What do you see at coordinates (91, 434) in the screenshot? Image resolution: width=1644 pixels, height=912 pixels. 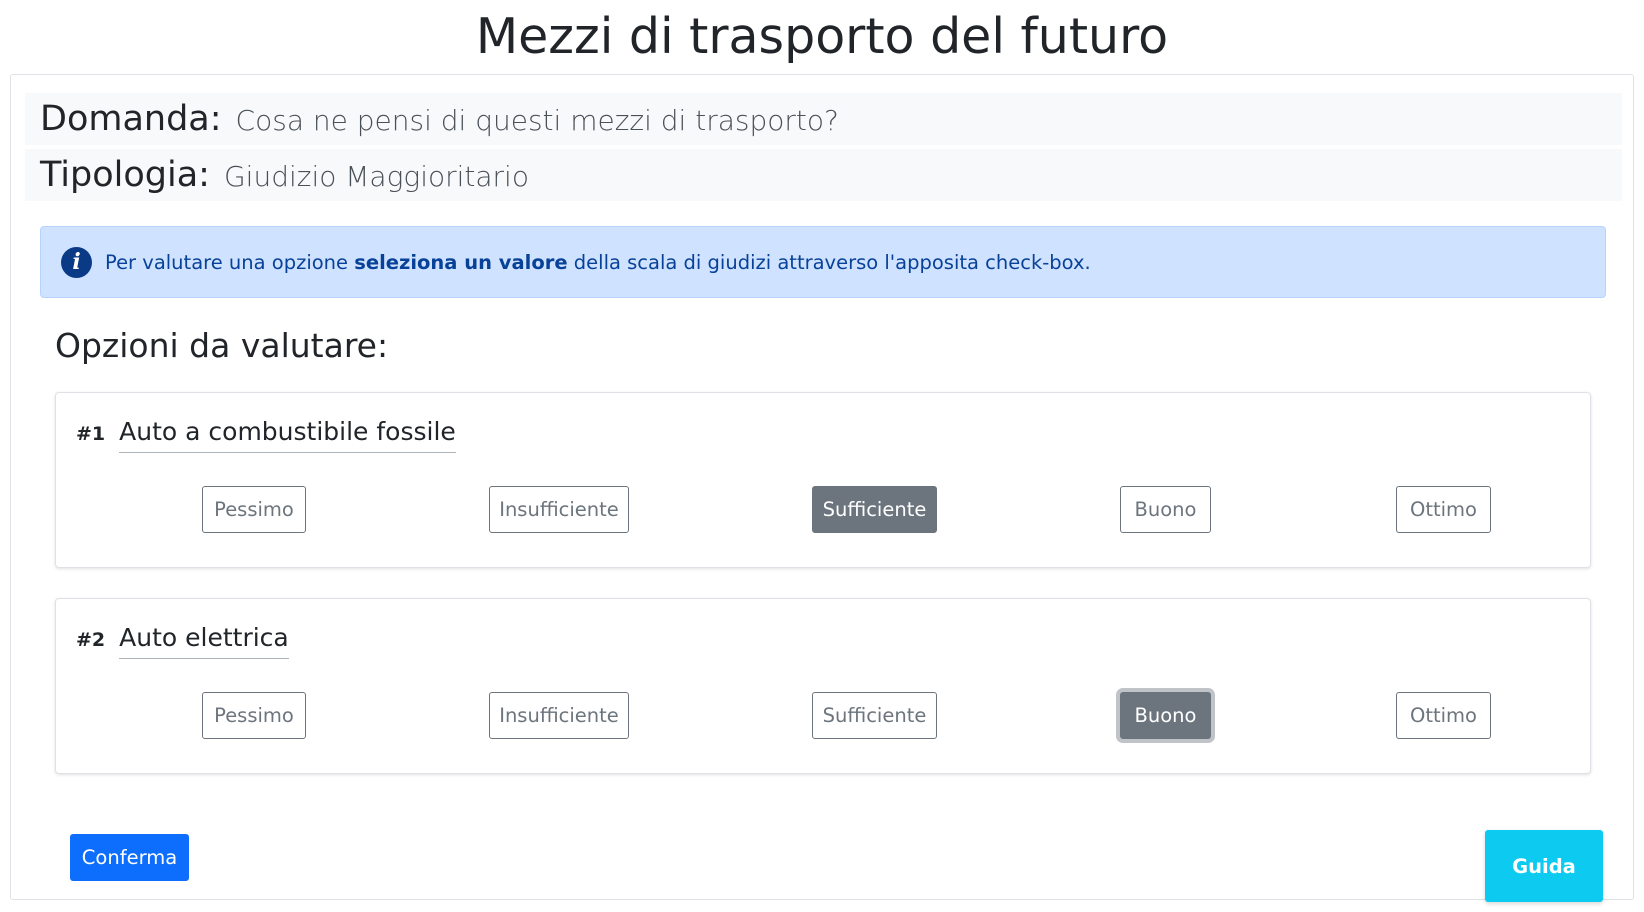 I see `option-number: #1` at bounding box center [91, 434].